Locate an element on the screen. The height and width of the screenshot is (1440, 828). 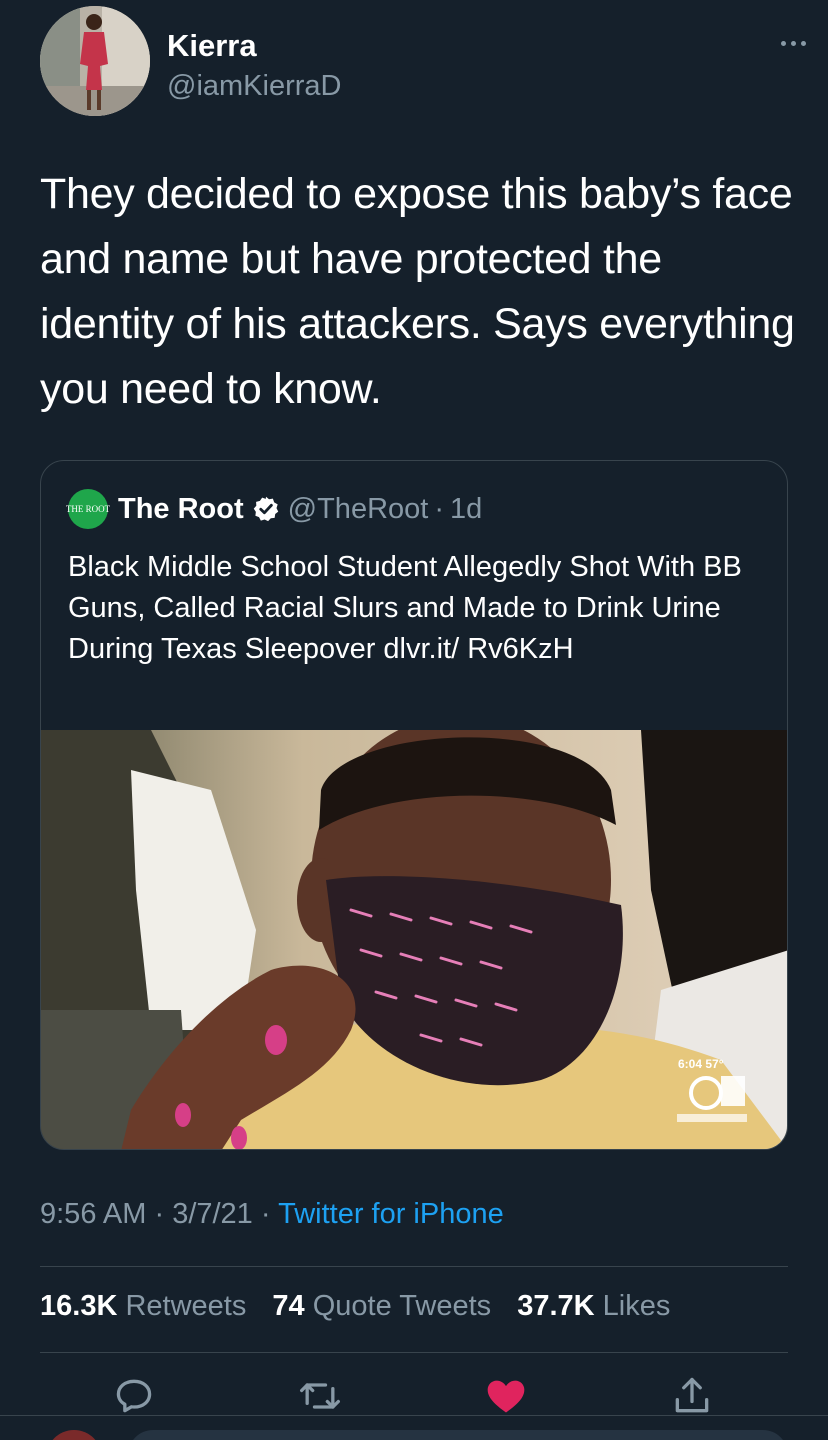
reply-input is located at coordinates (458, 1435).